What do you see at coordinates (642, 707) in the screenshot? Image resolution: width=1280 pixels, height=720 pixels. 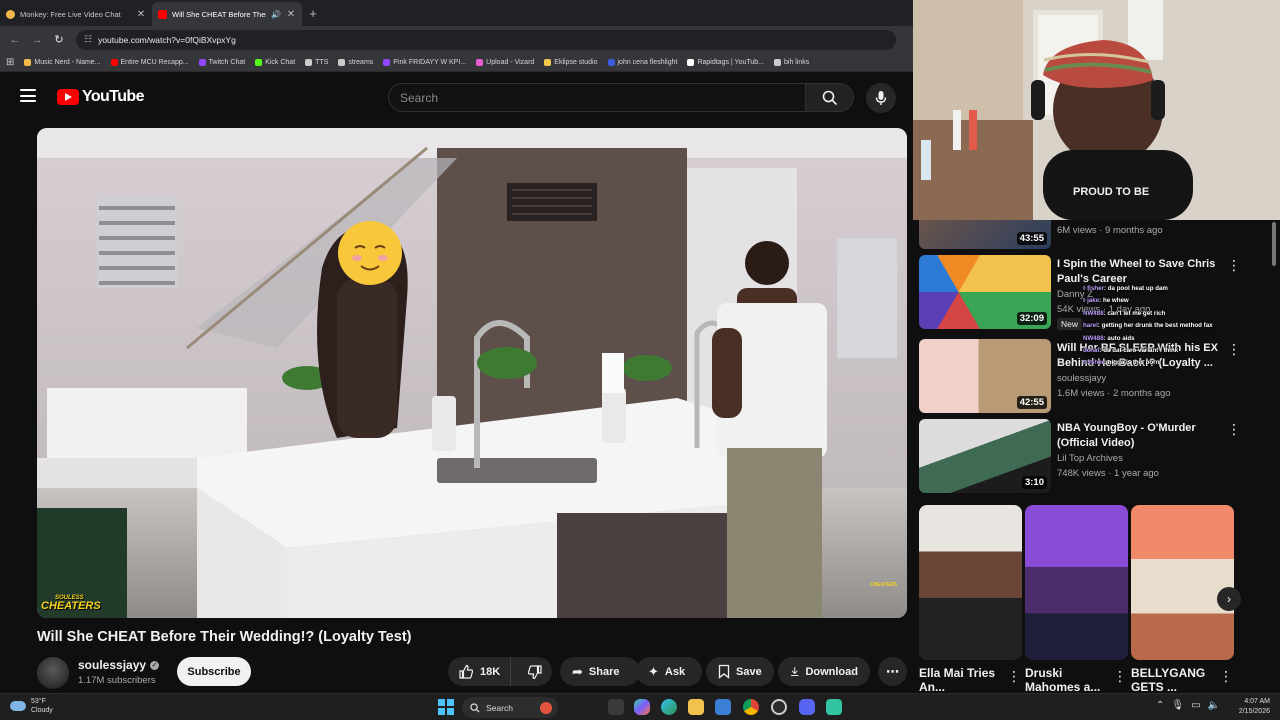 I see `copilot-icon` at bounding box center [642, 707].